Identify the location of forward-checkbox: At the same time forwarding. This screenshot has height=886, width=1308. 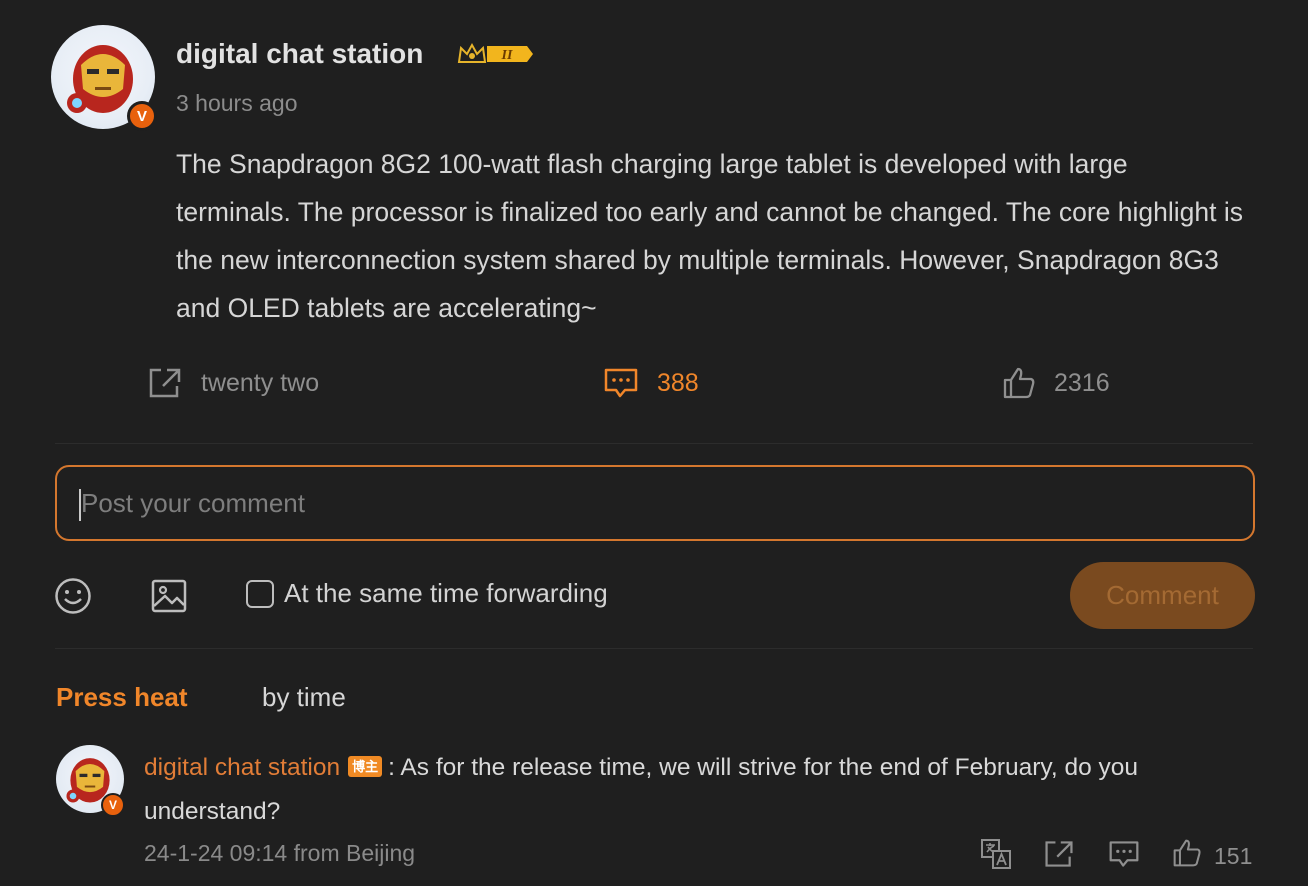
(427, 593).